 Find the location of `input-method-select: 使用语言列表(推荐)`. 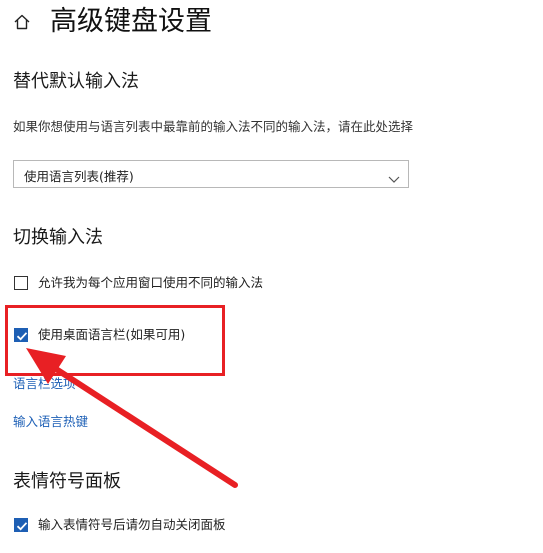

input-method-select: 使用语言列表(推荐) is located at coordinates (211, 174).